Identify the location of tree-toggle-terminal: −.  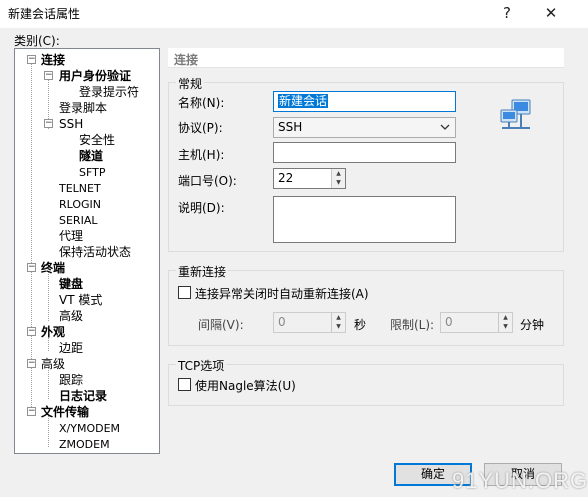
(31, 267).